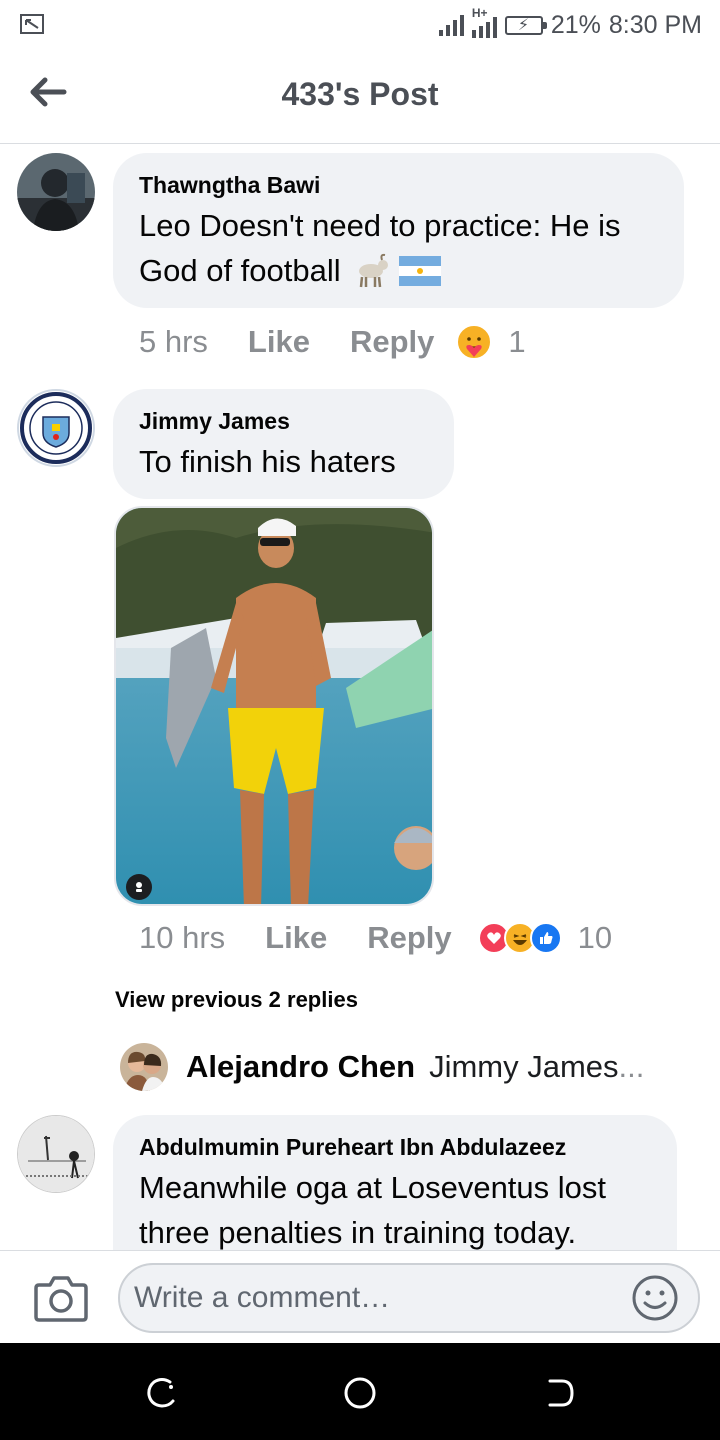 This screenshot has height=1440, width=720. I want to click on comment-time: 10 hrs, so click(182, 938).